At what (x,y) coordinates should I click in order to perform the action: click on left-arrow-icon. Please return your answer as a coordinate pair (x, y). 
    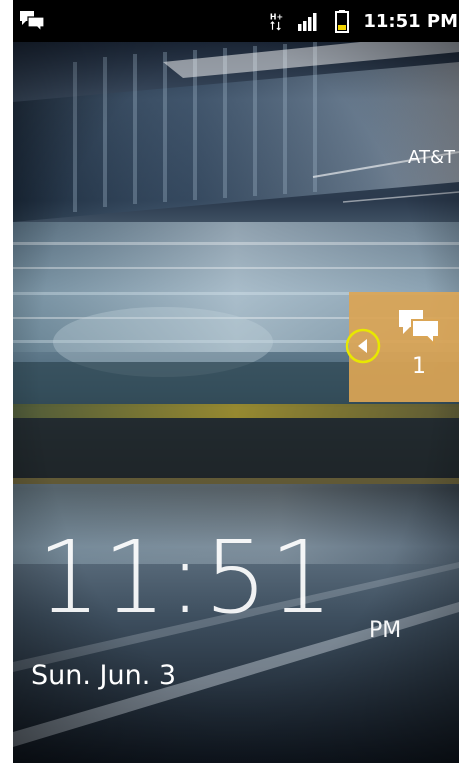
    Looking at the image, I should click on (363, 346).